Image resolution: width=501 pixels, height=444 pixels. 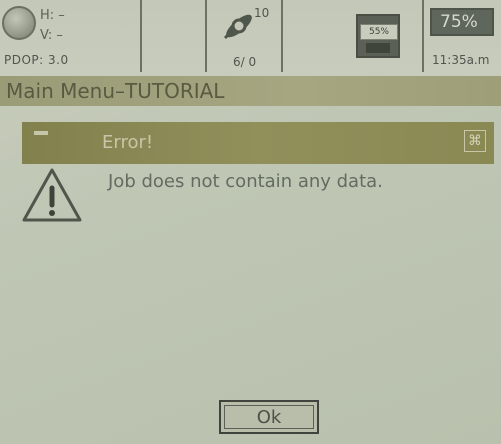 I want to click on menu-title: Main Menu–TUTORIAL, so click(x=250, y=91).